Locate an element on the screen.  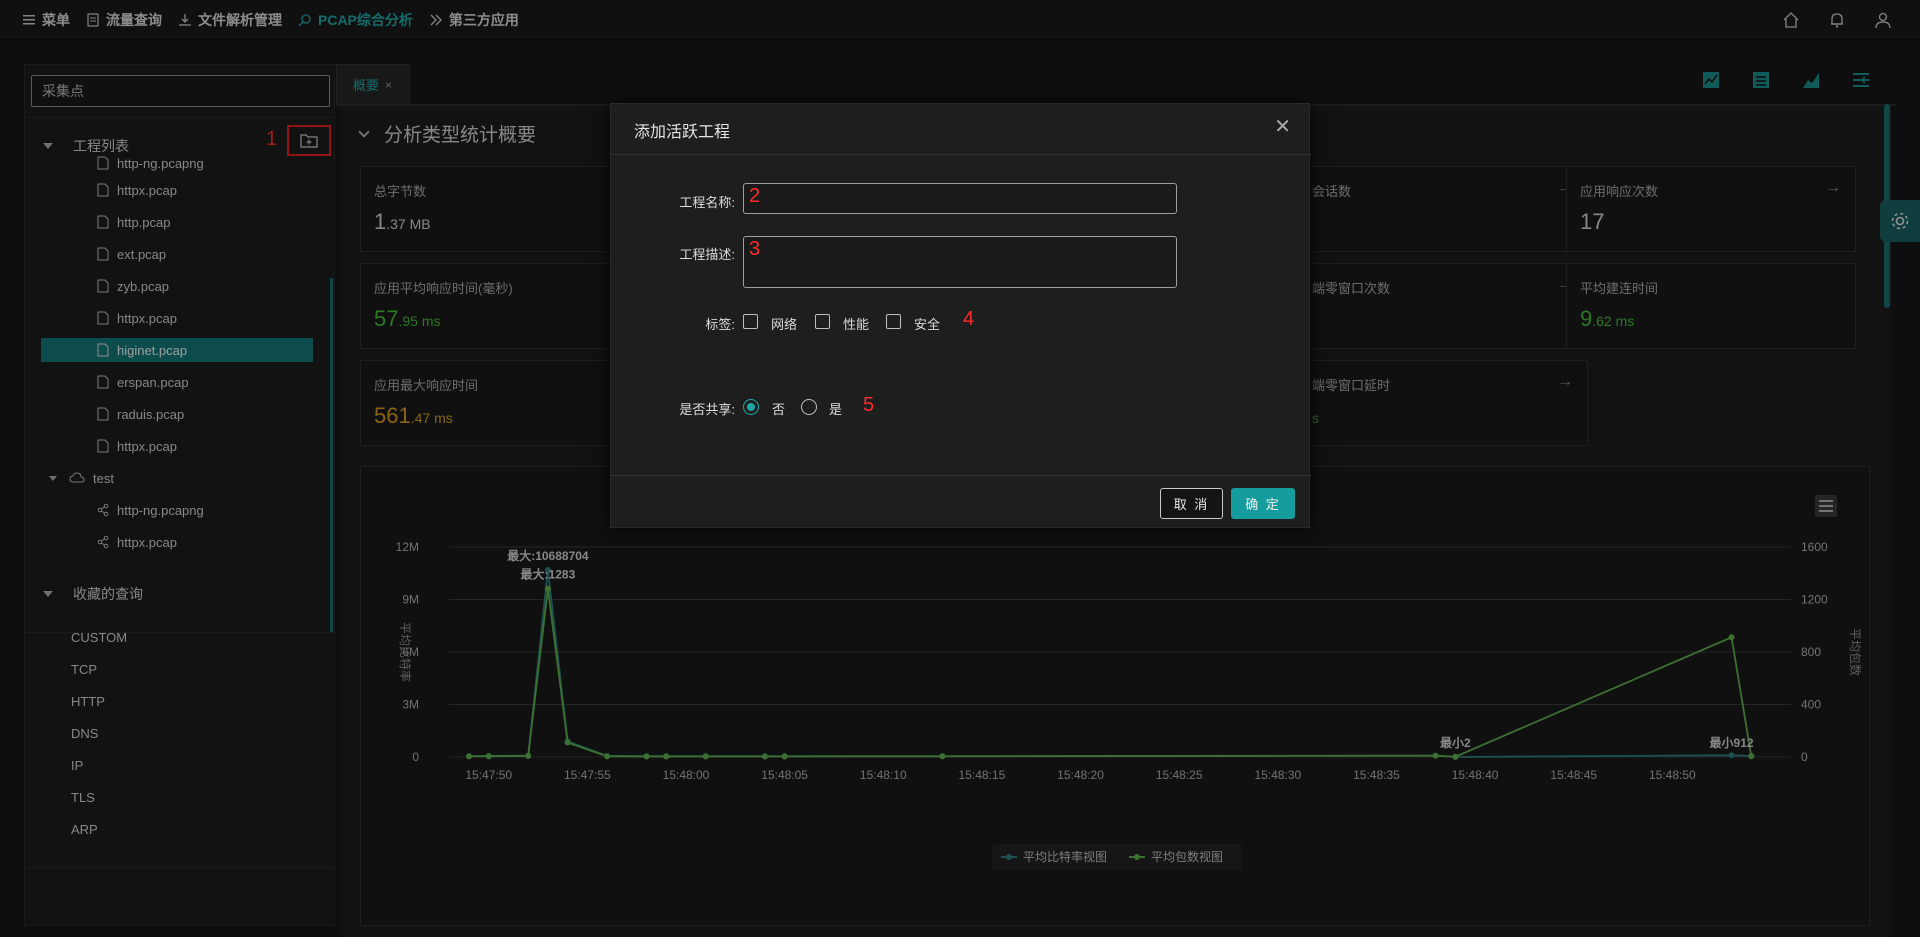
tags-label: 标签: is located at coordinates (720, 324).